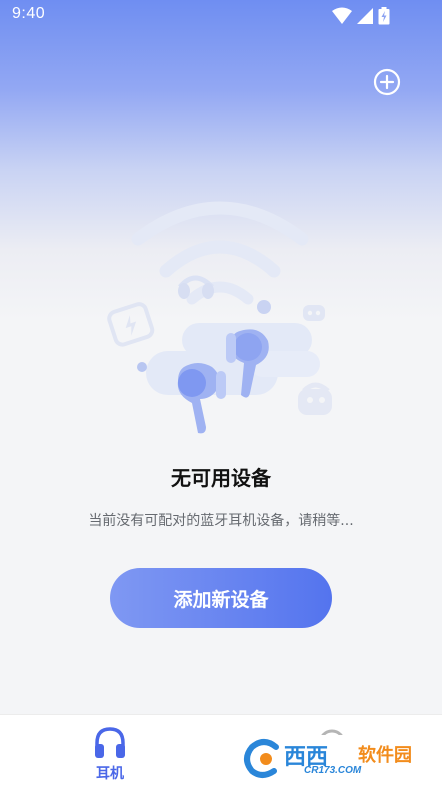 The image size is (442, 786). What do you see at coordinates (365, 16) in the screenshot?
I see `signal-icon` at bounding box center [365, 16].